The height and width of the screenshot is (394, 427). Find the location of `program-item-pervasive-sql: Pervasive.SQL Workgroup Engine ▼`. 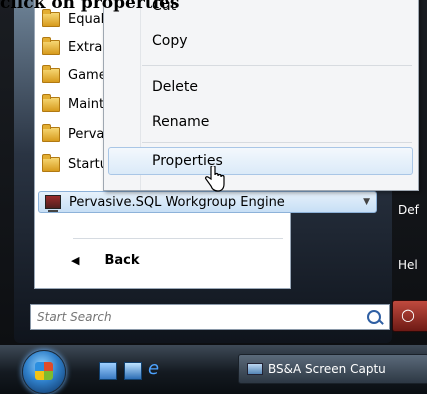

program-item-pervasive-sql: Pervasive.SQL Workgroup Engine ▼ is located at coordinates (207, 202).